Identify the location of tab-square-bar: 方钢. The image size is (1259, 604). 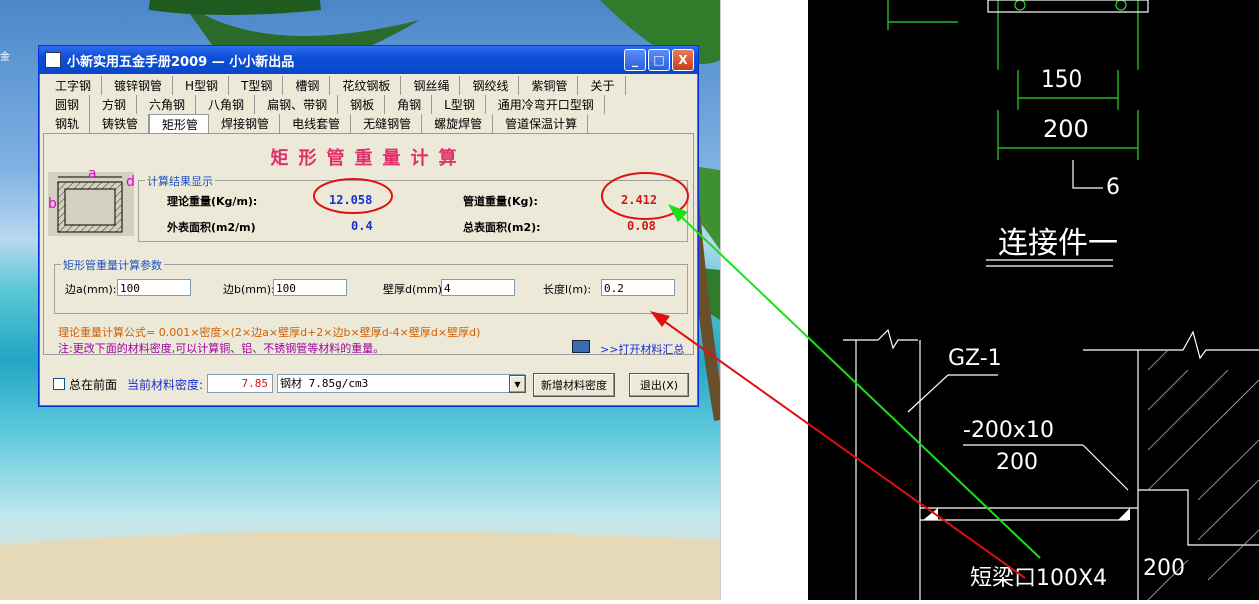
(114, 104).